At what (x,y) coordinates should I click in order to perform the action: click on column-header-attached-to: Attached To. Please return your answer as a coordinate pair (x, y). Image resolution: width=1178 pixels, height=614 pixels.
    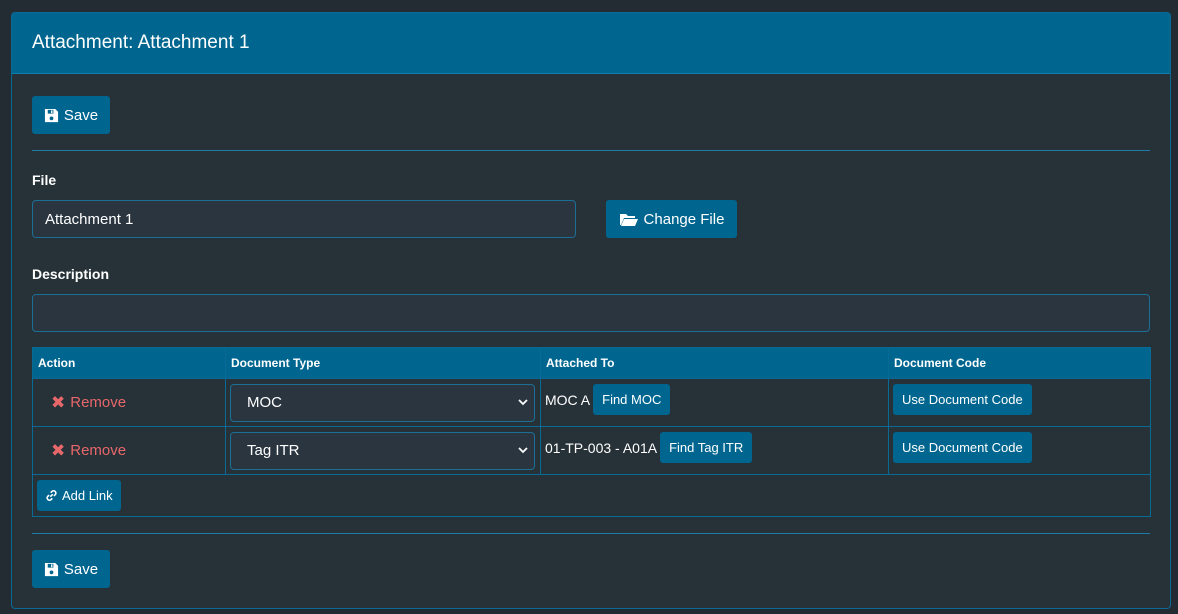
    Looking at the image, I should click on (714, 363).